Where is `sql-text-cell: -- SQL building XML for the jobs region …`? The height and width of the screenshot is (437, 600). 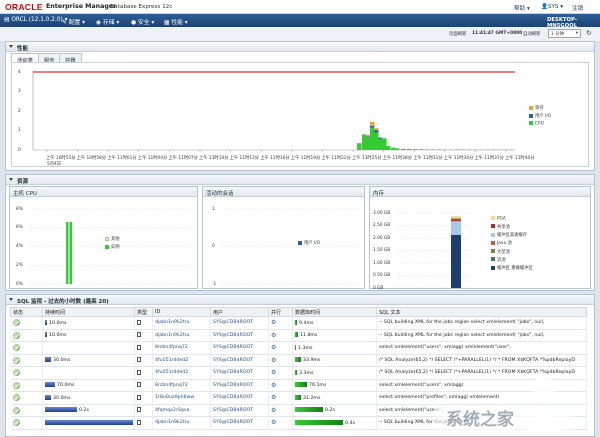 sql-text-cell: -- SQL building XML for the jobs region … is located at coordinates (481, 323).